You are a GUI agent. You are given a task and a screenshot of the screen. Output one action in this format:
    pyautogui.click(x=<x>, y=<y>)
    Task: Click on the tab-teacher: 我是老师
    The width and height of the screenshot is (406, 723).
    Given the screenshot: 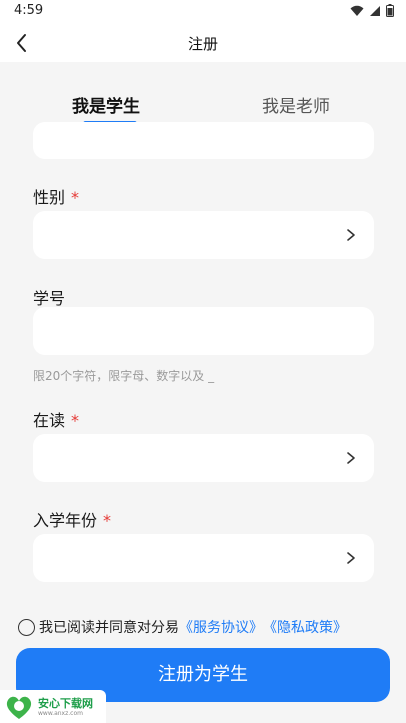 What is the action you would take?
    pyautogui.click(x=296, y=104)
    